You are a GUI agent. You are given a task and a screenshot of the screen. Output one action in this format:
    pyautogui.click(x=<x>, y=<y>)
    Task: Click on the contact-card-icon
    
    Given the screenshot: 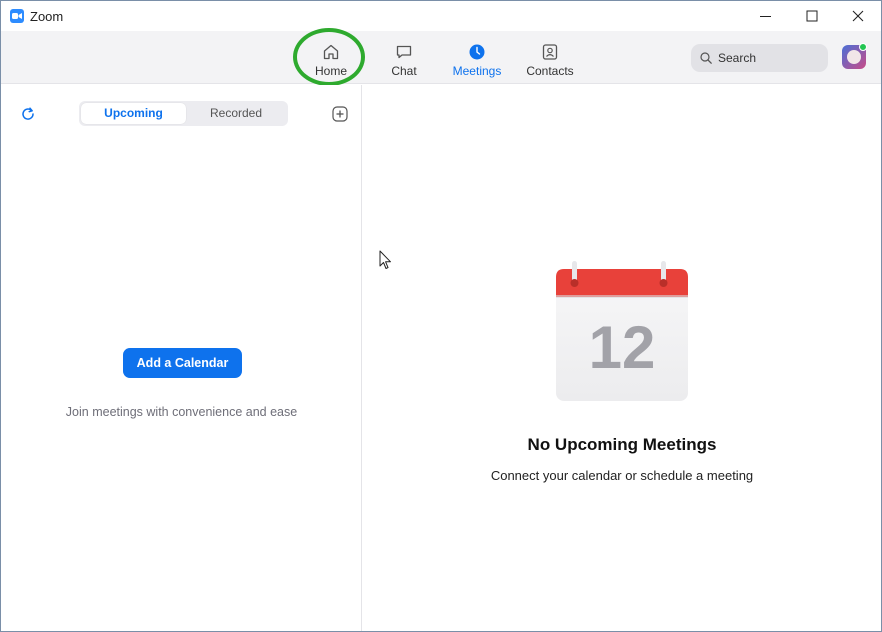 What is the action you would take?
    pyautogui.click(x=550, y=52)
    